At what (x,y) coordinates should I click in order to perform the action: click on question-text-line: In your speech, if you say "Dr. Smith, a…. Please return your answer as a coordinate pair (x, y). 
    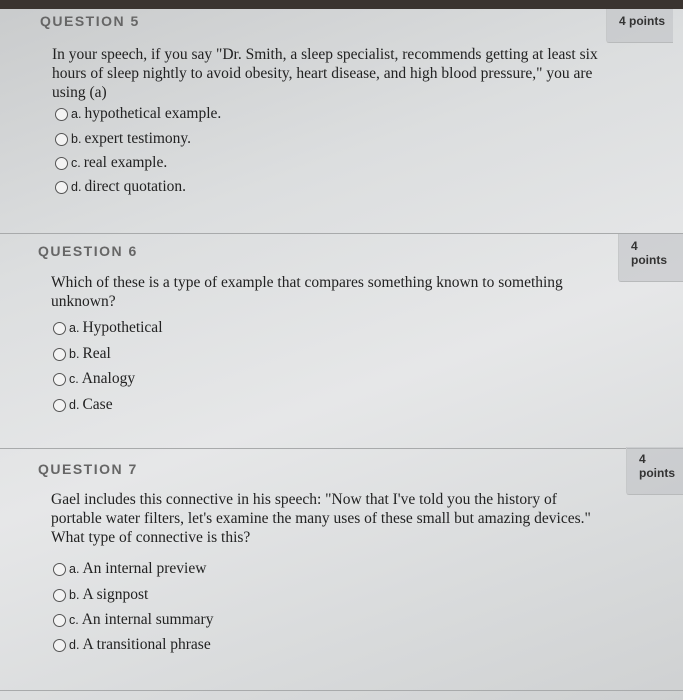
    Looking at the image, I should click on (325, 54).